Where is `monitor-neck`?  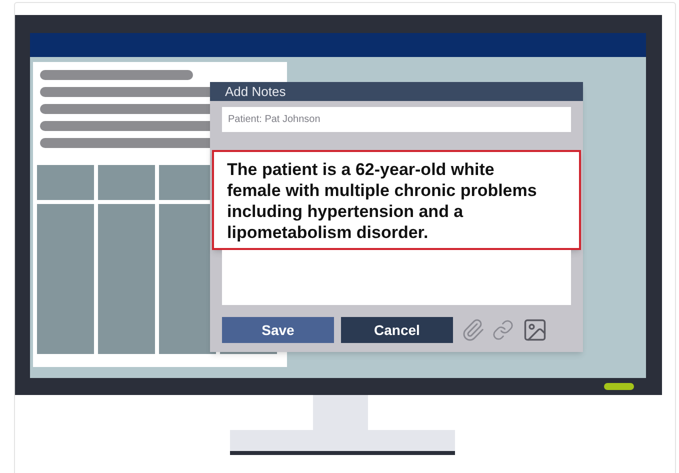 monitor-neck is located at coordinates (340, 412).